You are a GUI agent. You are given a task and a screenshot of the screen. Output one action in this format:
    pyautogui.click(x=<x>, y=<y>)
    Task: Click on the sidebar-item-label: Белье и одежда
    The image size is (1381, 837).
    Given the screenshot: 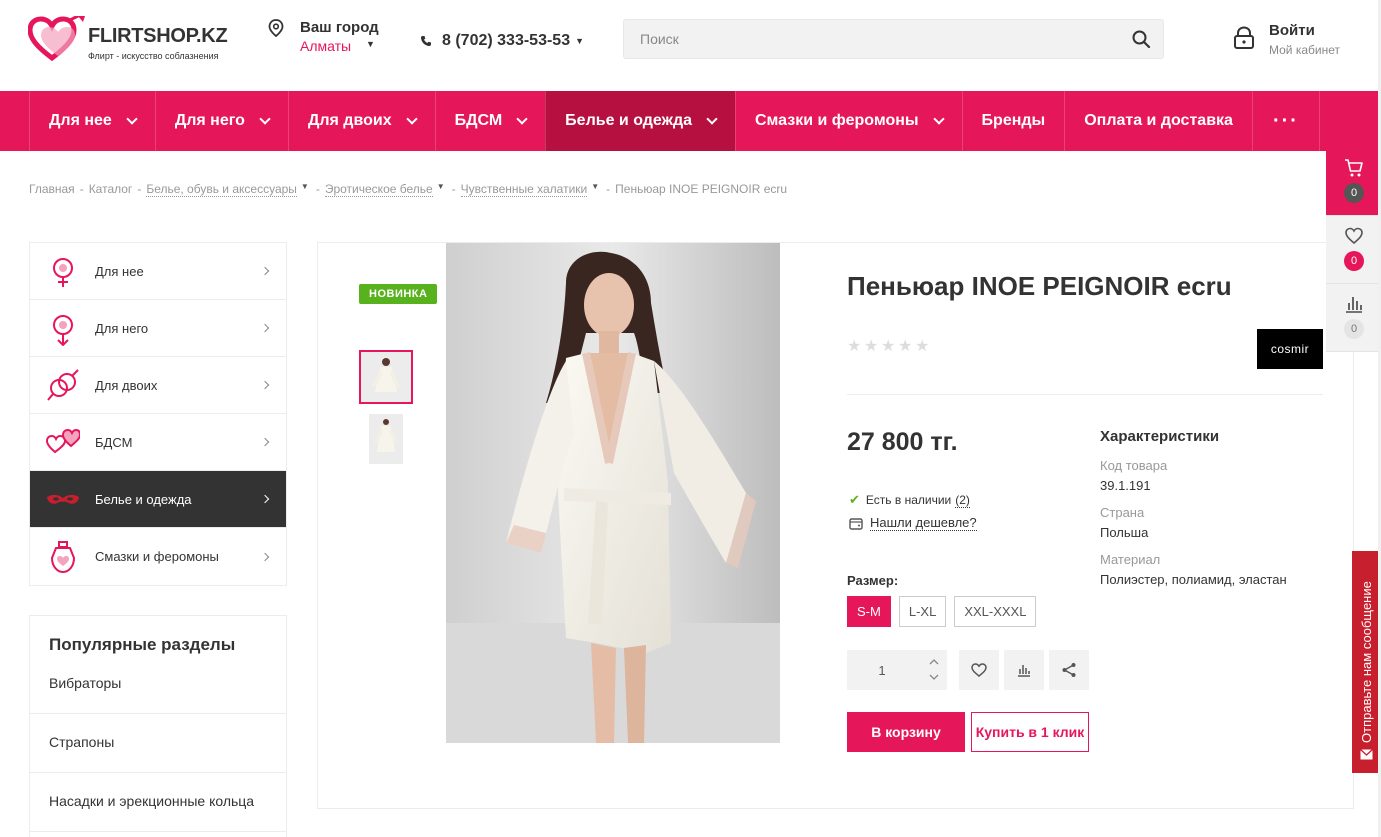 What is the action you would take?
    pyautogui.click(x=143, y=499)
    